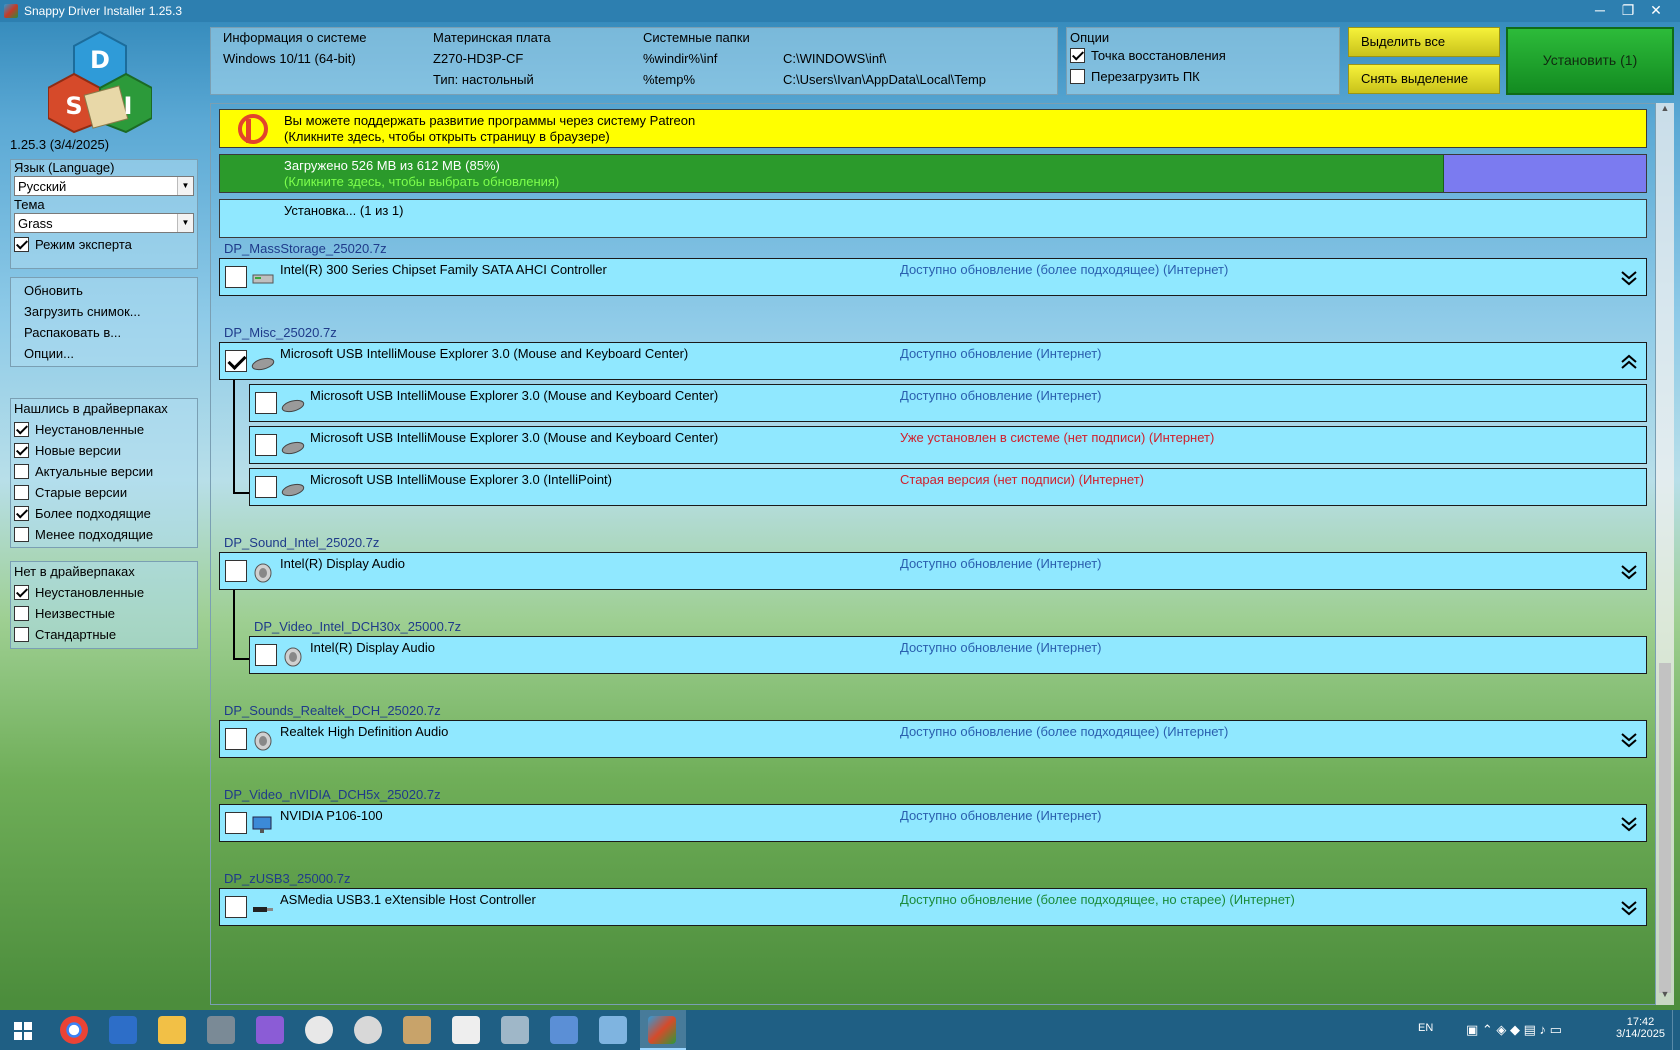  What do you see at coordinates (104, 513) in the screenshot?
I see `filter-better: Более подходящие` at bounding box center [104, 513].